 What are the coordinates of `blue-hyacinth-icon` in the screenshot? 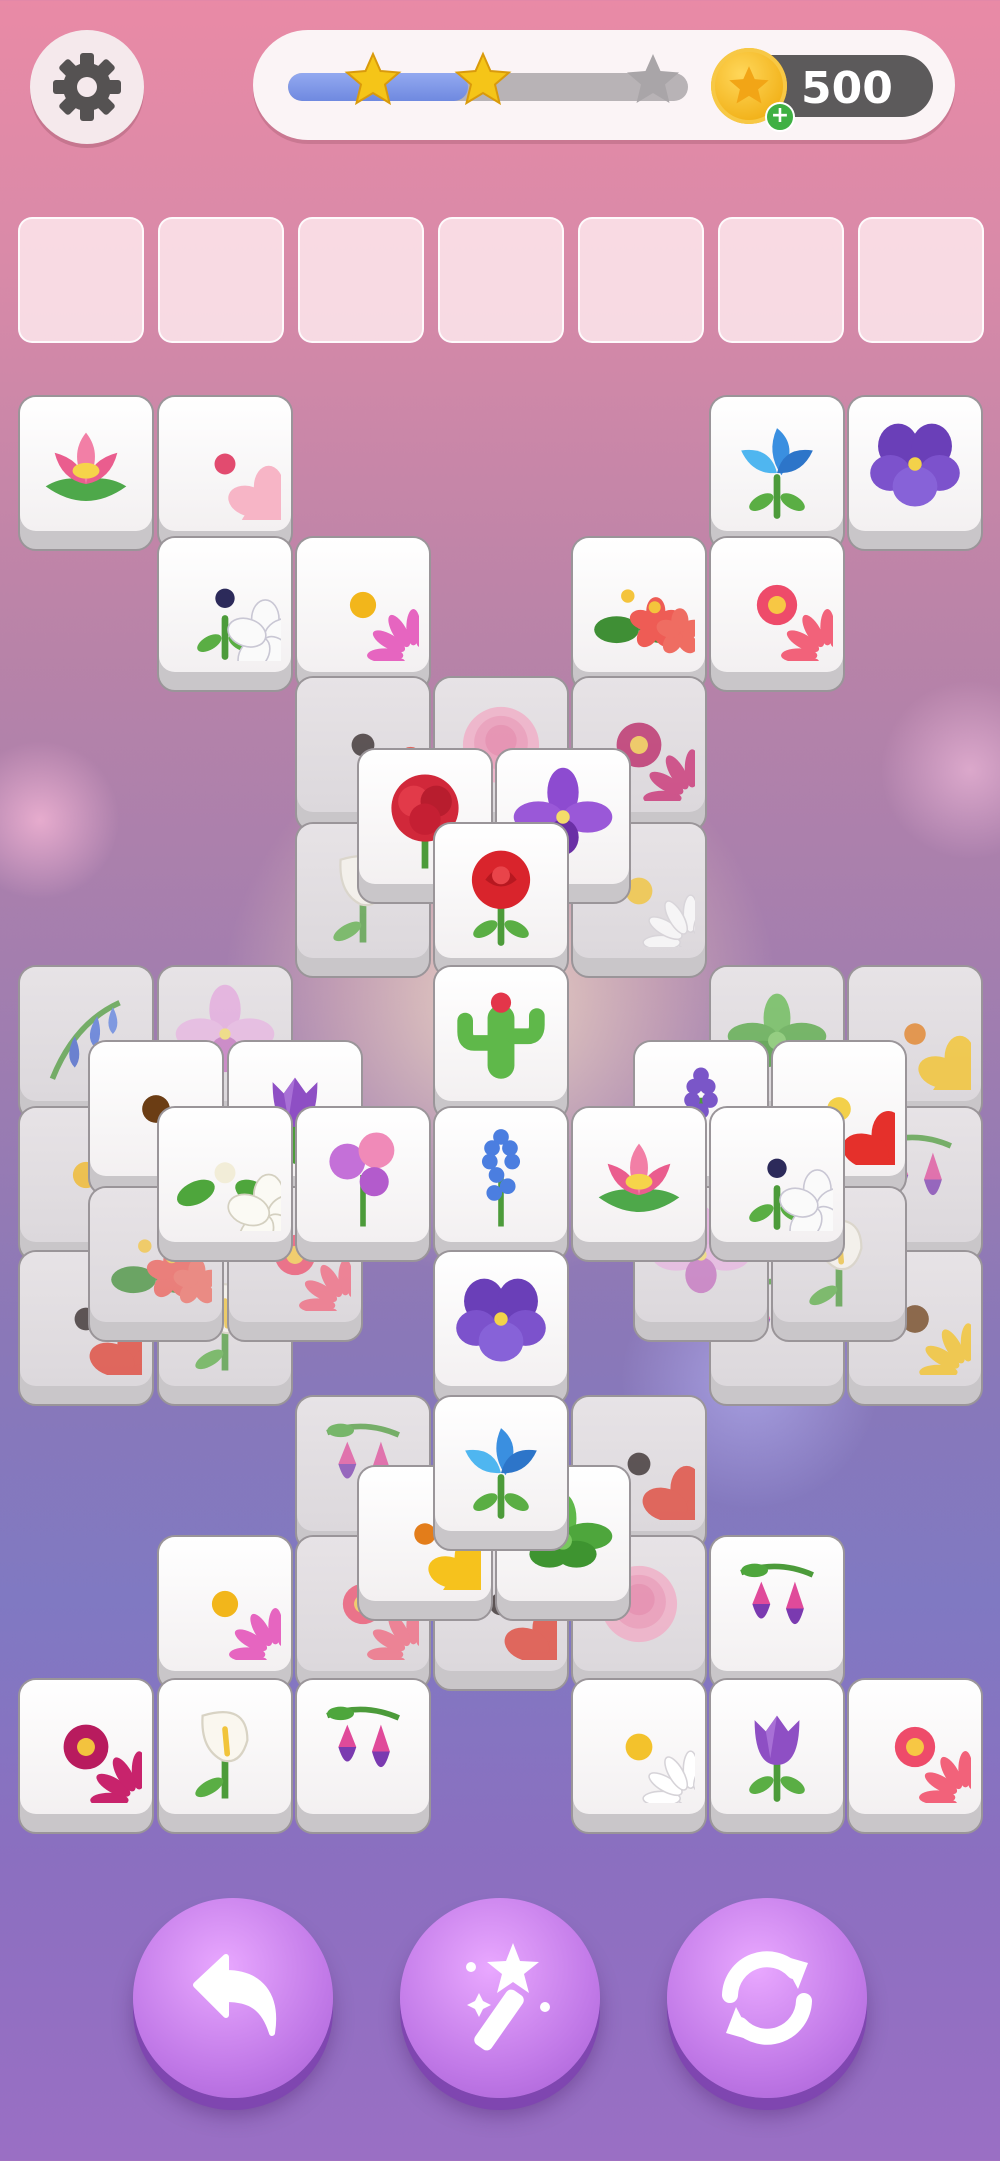 It's located at (501, 1178).